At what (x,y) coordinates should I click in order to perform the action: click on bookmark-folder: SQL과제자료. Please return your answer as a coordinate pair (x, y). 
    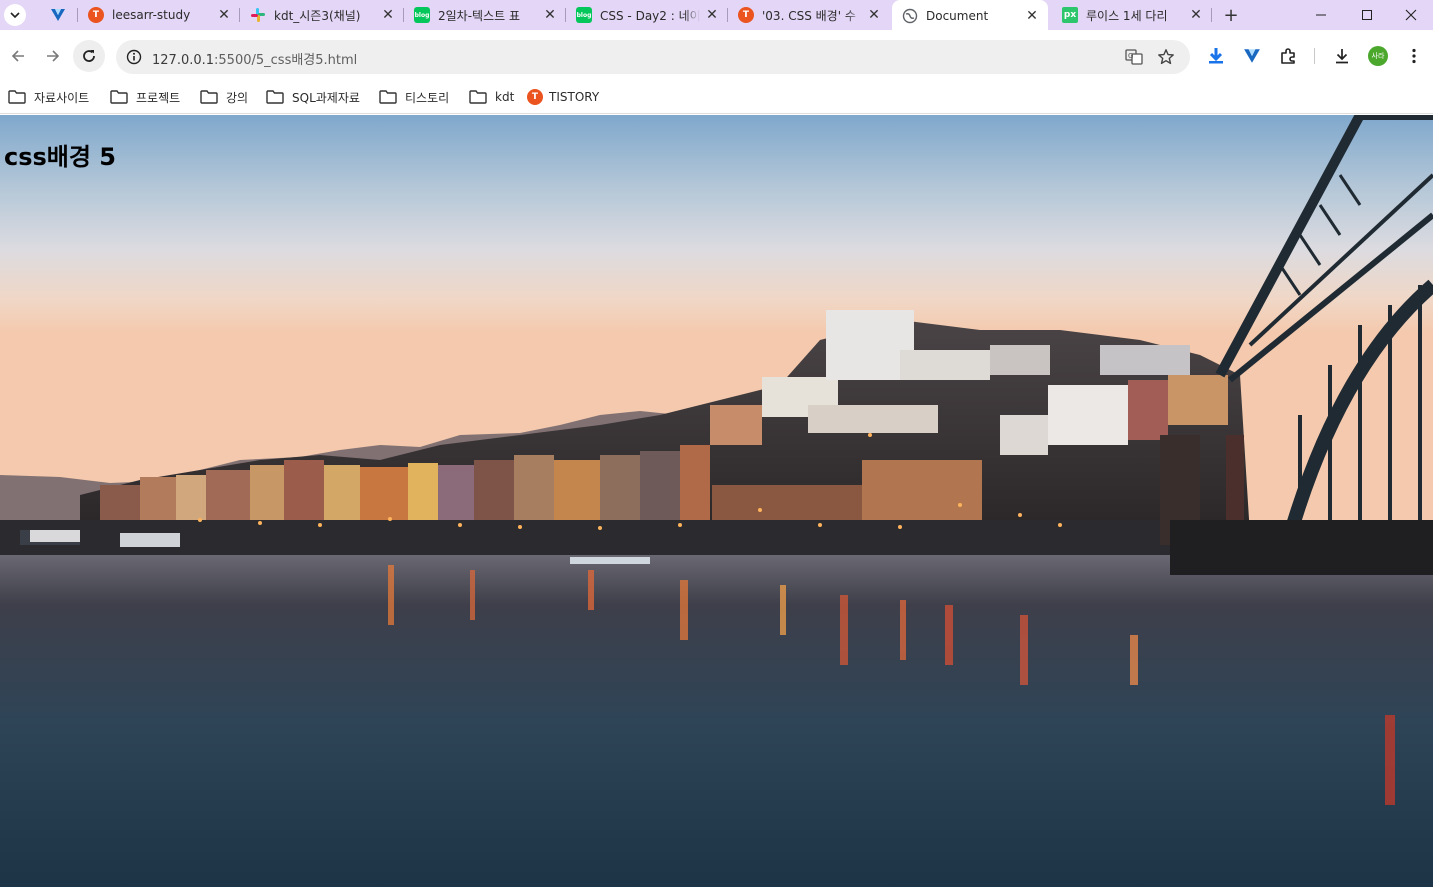
    Looking at the image, I should click on (313, 97).